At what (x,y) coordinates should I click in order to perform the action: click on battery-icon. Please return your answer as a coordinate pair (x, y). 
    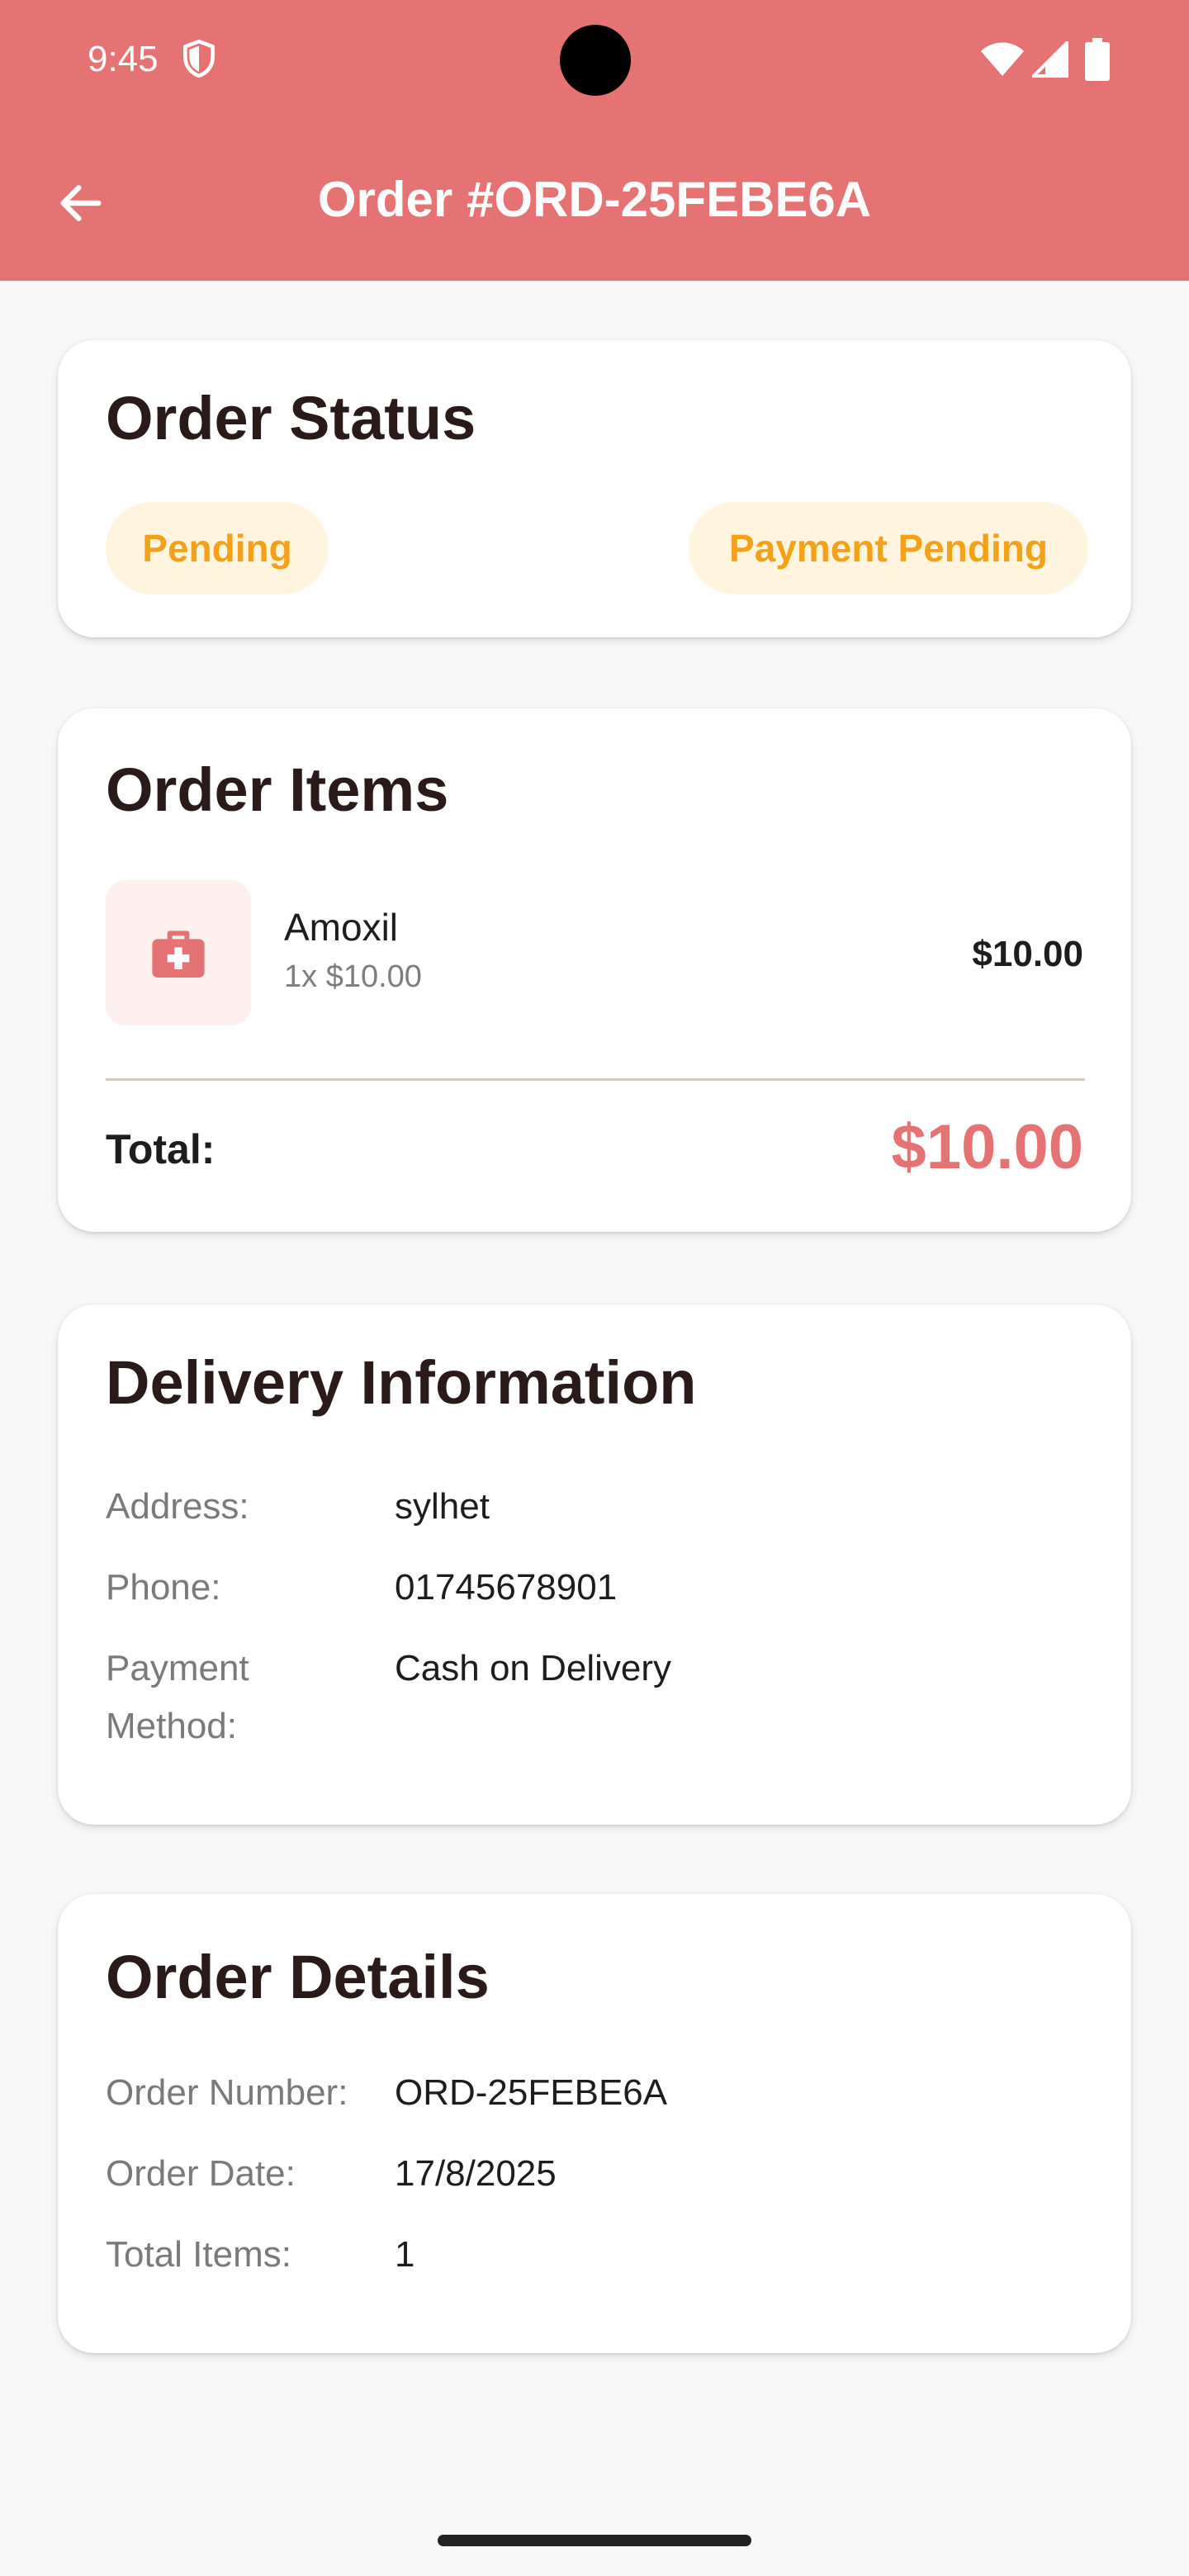
    Looking at the image, I should click on (1097, 59).